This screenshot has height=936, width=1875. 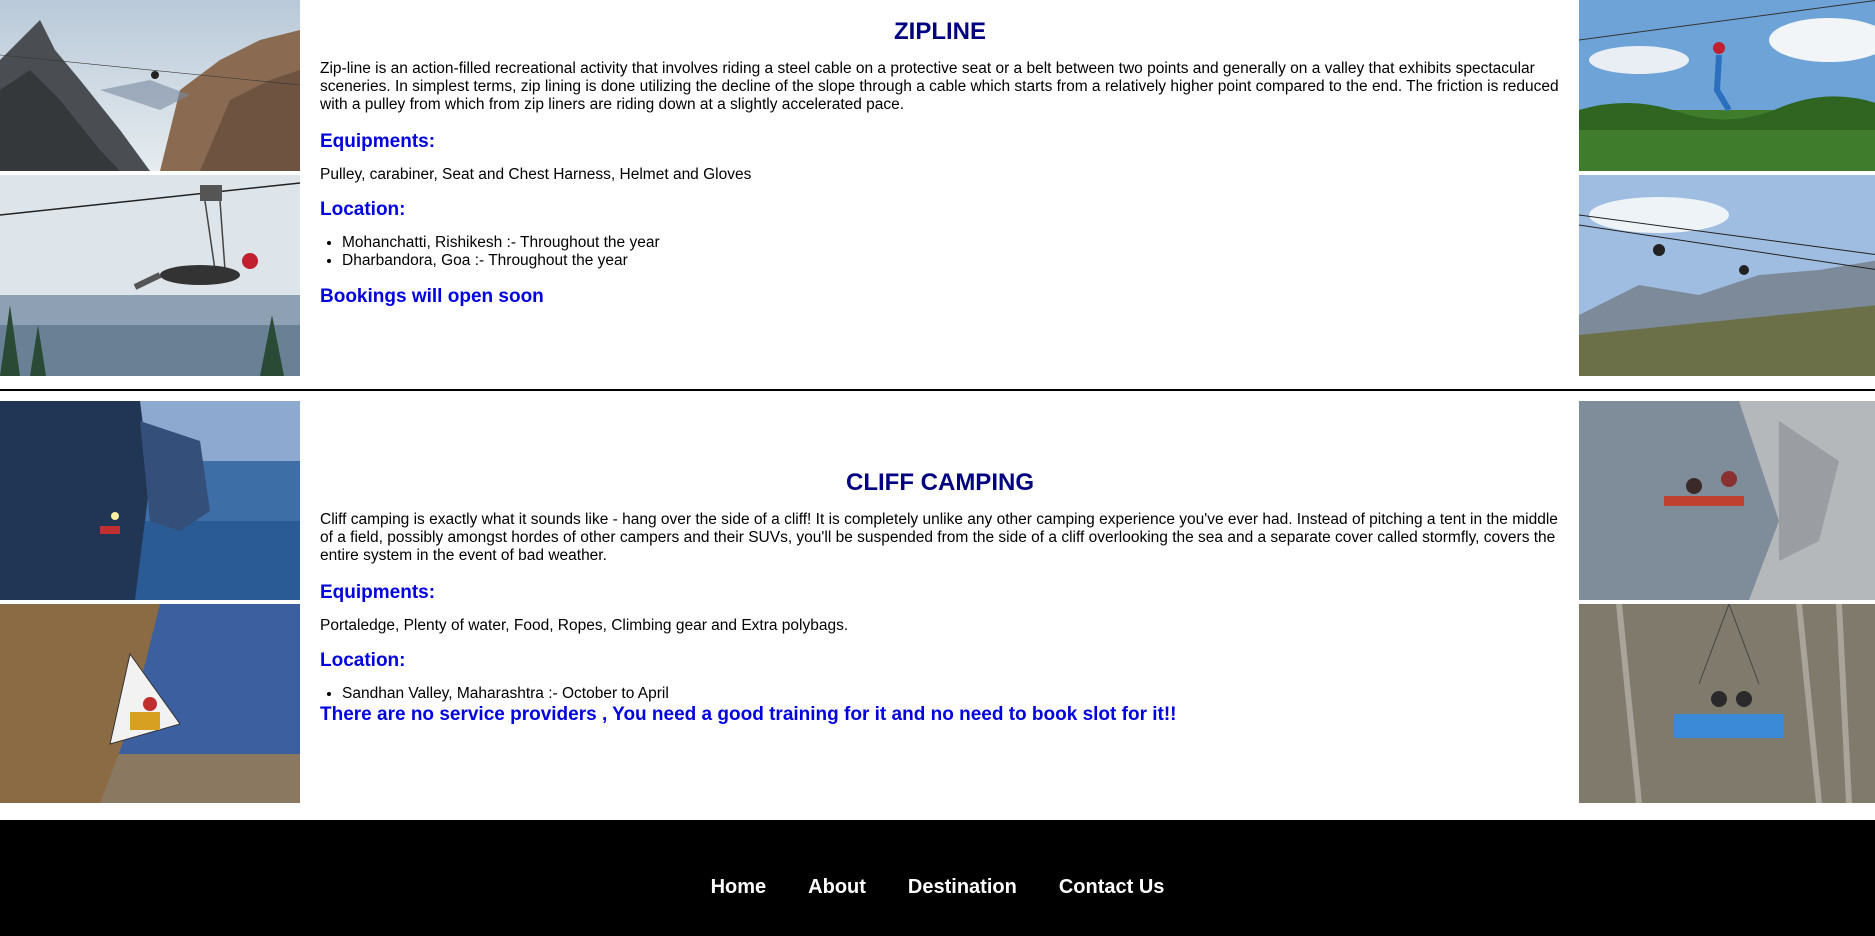 I want to click on footer-nav: Home About Destination Contact Us, so click(x=937, y=887).